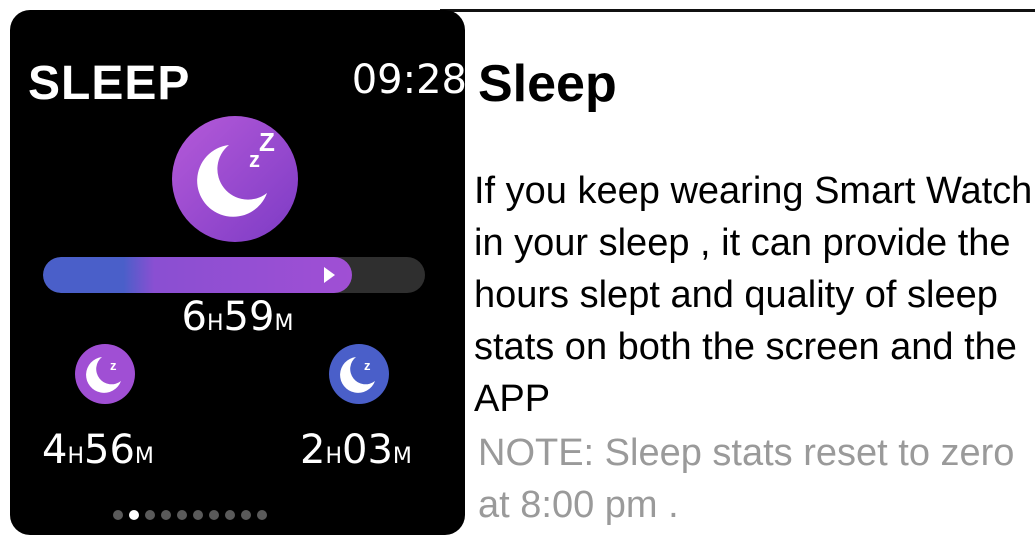  What do you see at coordinates (98, 450) in the screenshot?
I see `light-sleep-duration: 4H56M` at bounding box center [98, 450].